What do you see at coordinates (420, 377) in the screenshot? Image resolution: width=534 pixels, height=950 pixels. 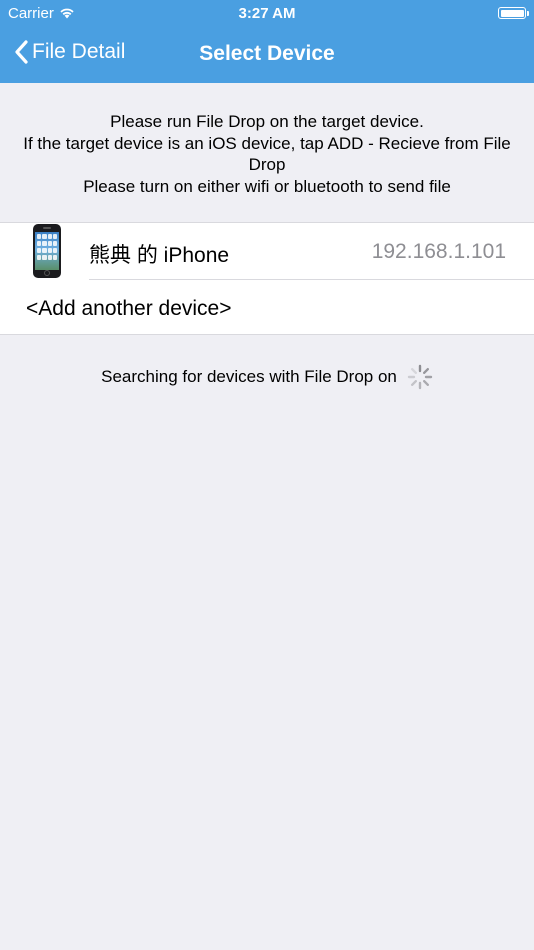 I see `spinner-icon` at bounding box center [420, 377].